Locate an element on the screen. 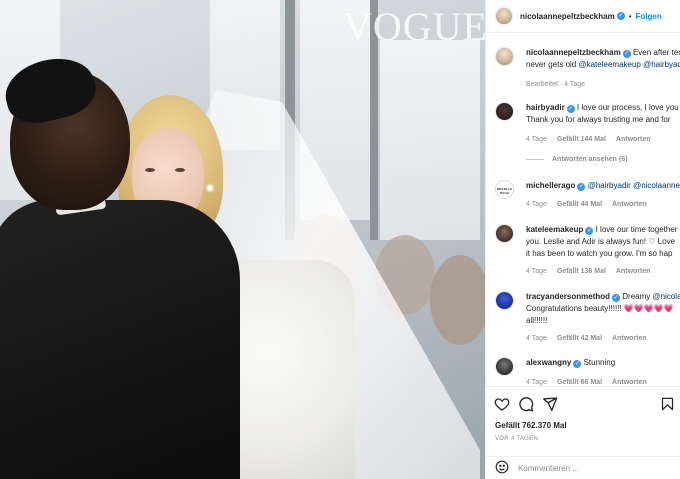  comment-meta: 4 Tage Gefällt 44 Mal Antworten is located at coordinates (591, 204).